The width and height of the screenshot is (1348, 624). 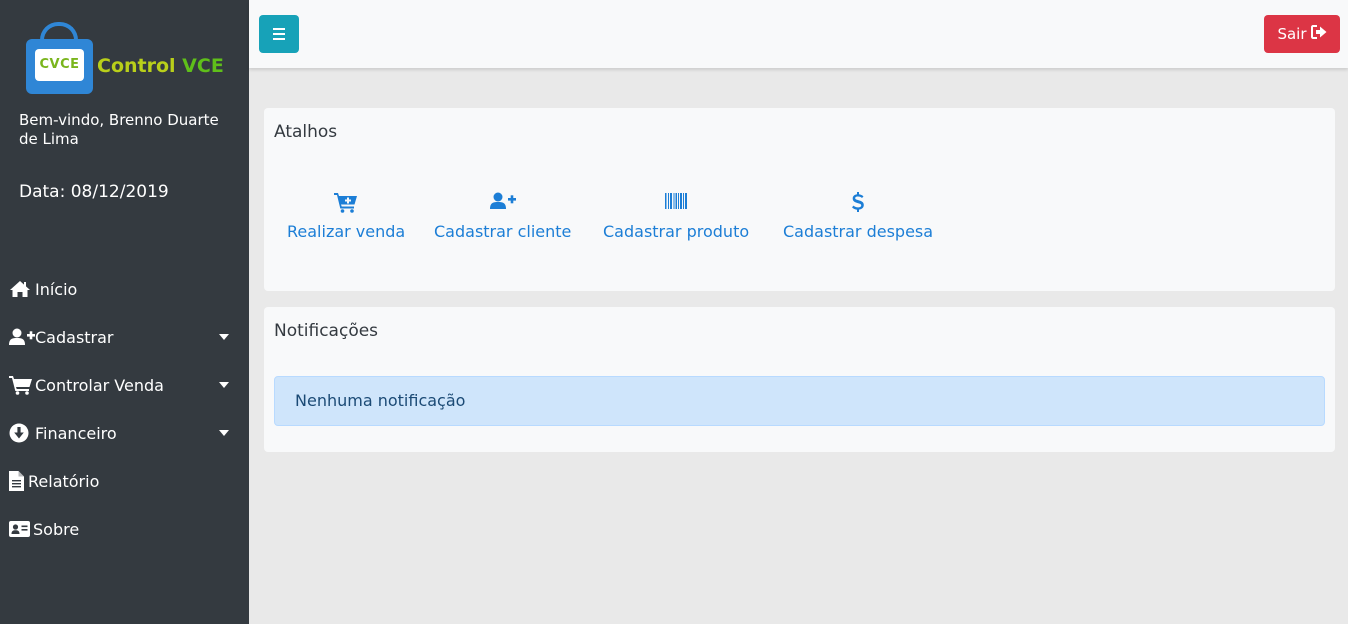 I want to click on sidebar-item-label: Sobre, so click(x=56, y=529).